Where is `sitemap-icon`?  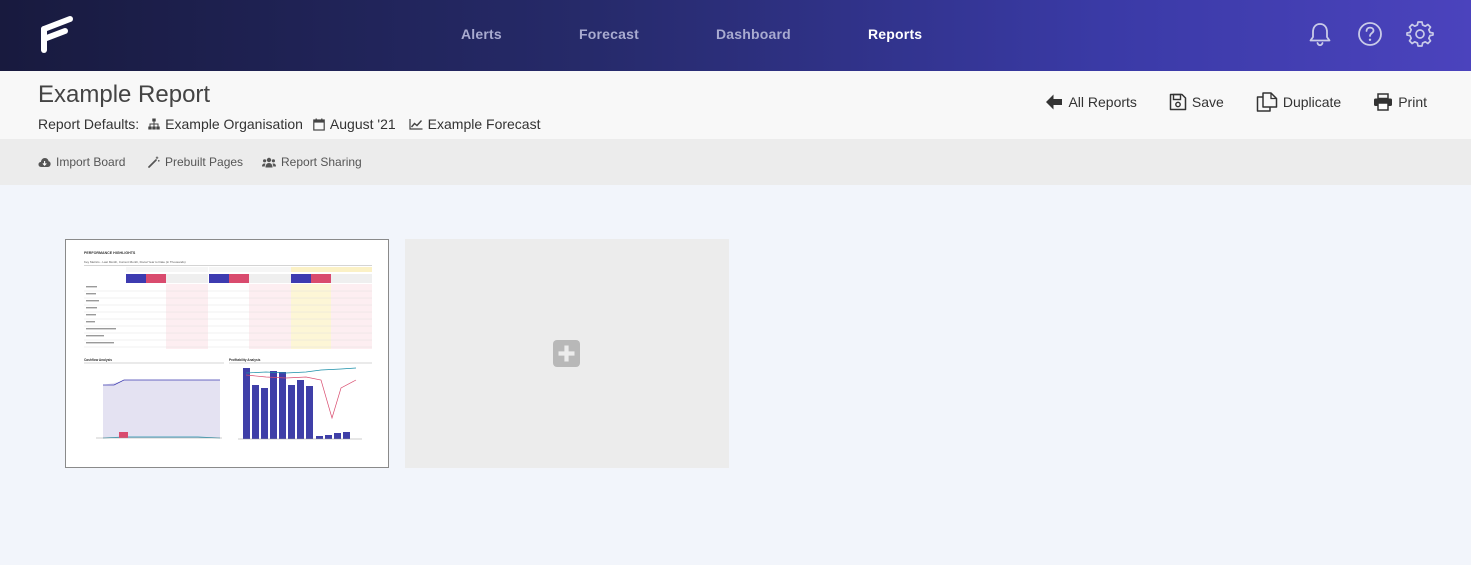 sitemap-icon is located at coordinates (154, 124).